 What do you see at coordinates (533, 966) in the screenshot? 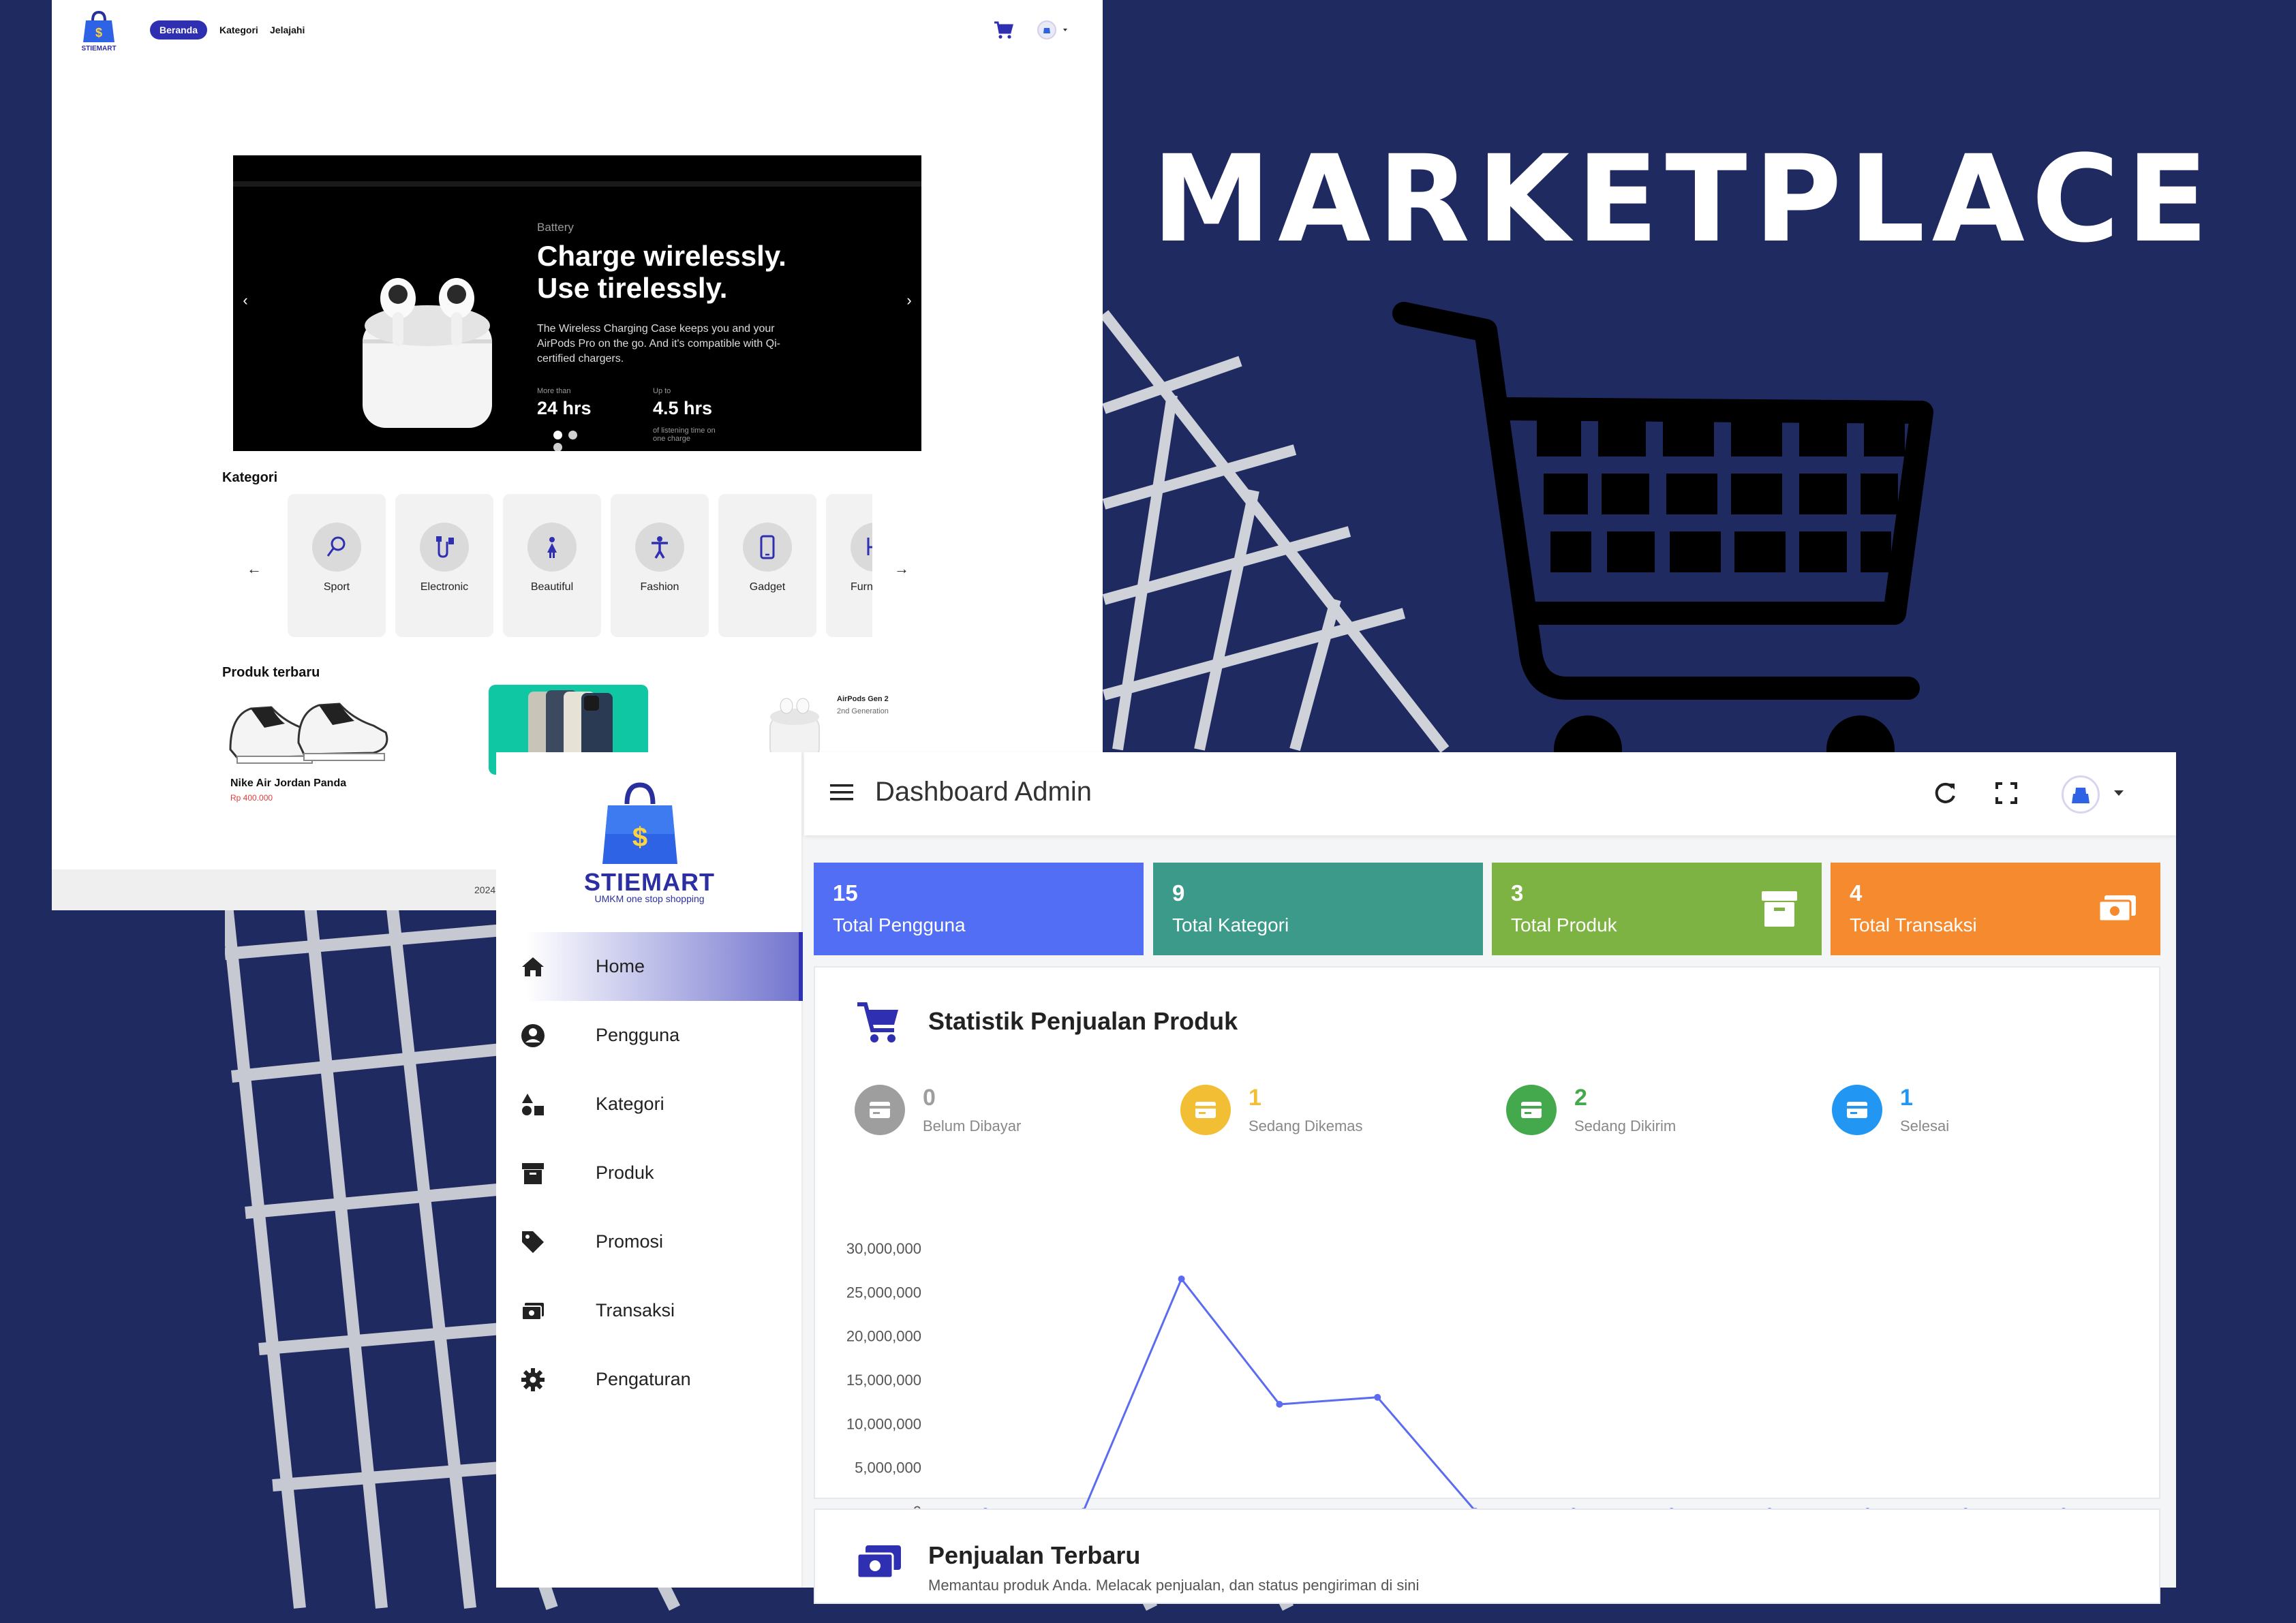
I see `home-icon` at bounding box center [533, 966].